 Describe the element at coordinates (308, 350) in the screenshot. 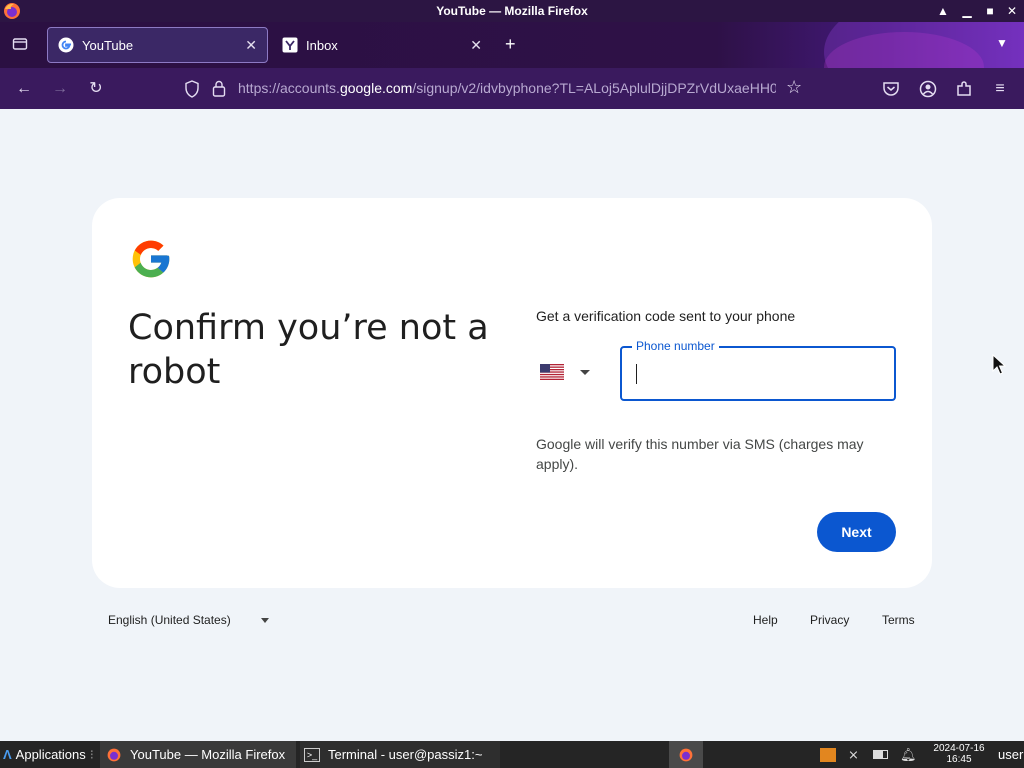

I see `page-title: Confirm you’re not a robot` at that location.